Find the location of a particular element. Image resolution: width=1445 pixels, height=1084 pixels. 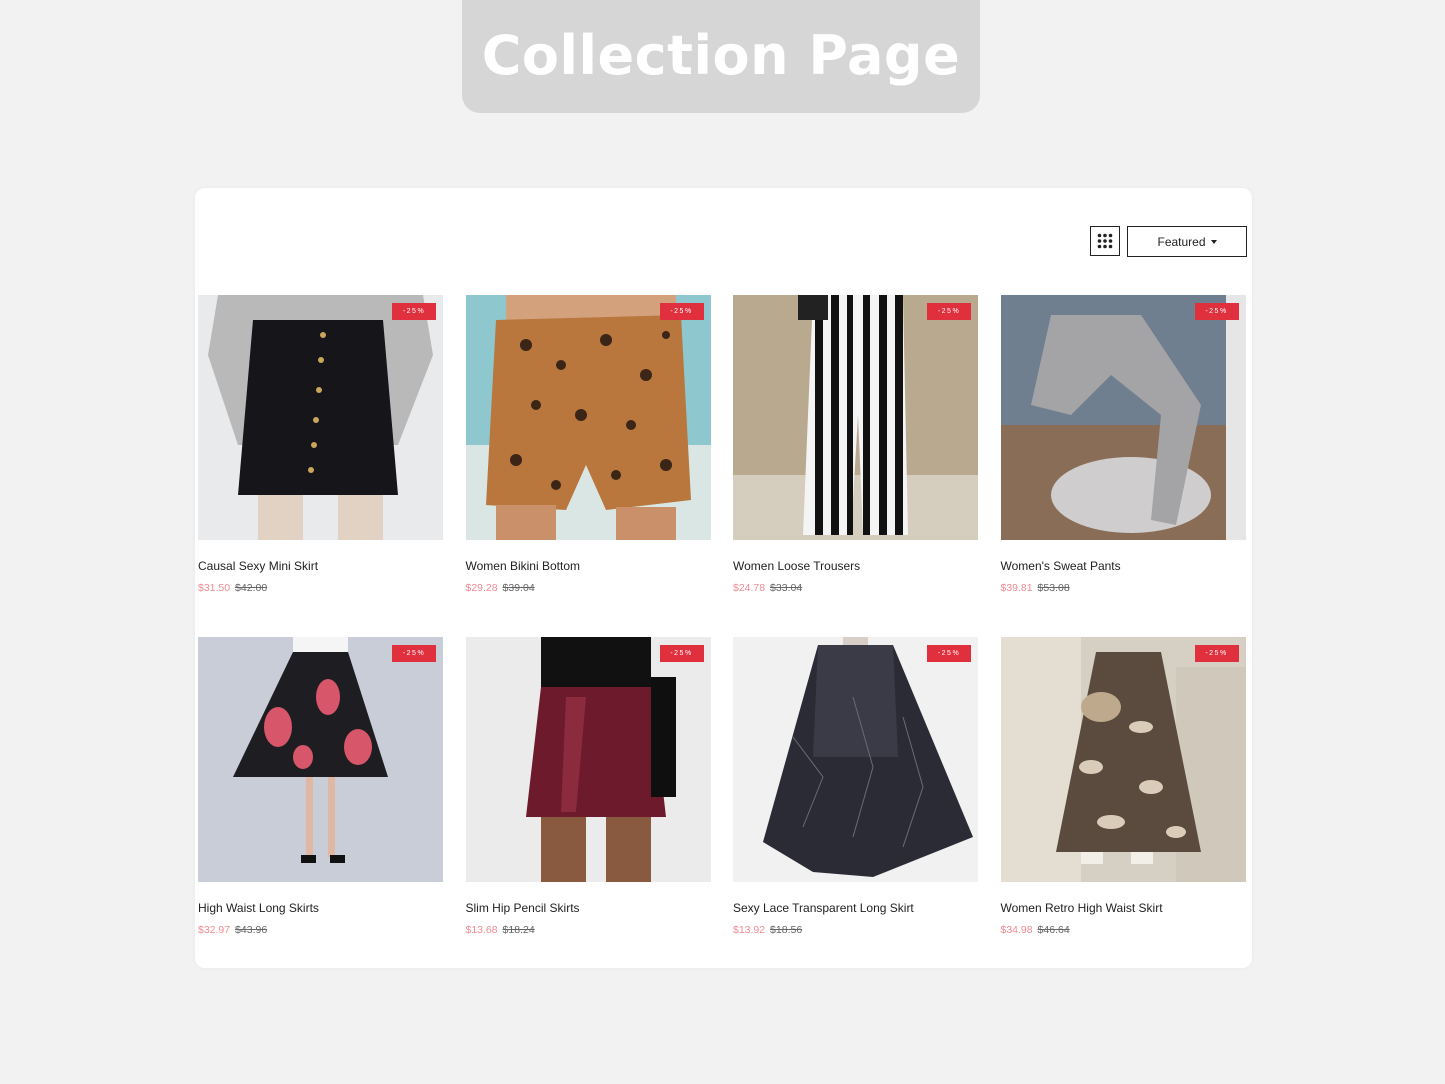

product-card: -25% Women's Sweat Pants $39.81 $53.08 is located at coordinates (1123, 446).